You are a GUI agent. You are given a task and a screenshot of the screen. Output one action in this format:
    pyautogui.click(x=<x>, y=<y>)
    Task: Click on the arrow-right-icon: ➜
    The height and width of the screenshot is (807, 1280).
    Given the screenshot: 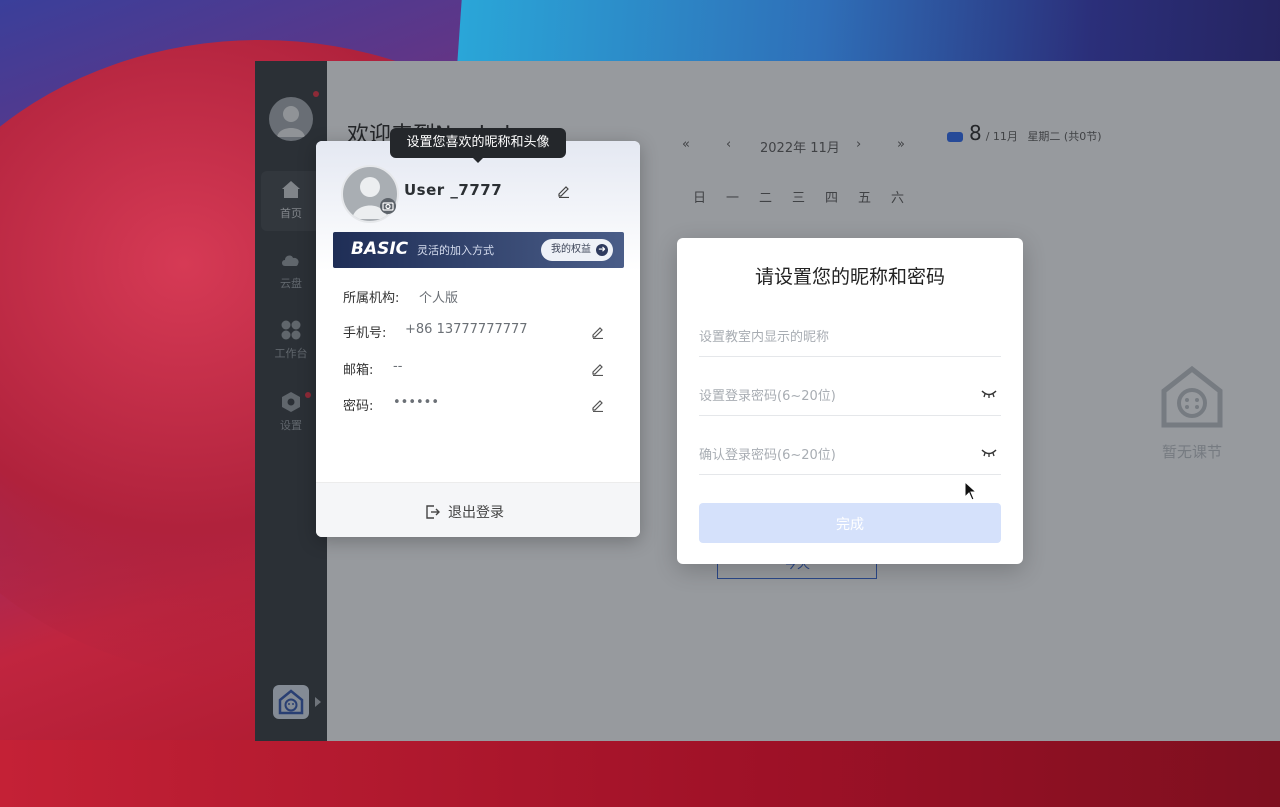 What is the action you would take?
    pyautogui.click(x=602, y=250)
    